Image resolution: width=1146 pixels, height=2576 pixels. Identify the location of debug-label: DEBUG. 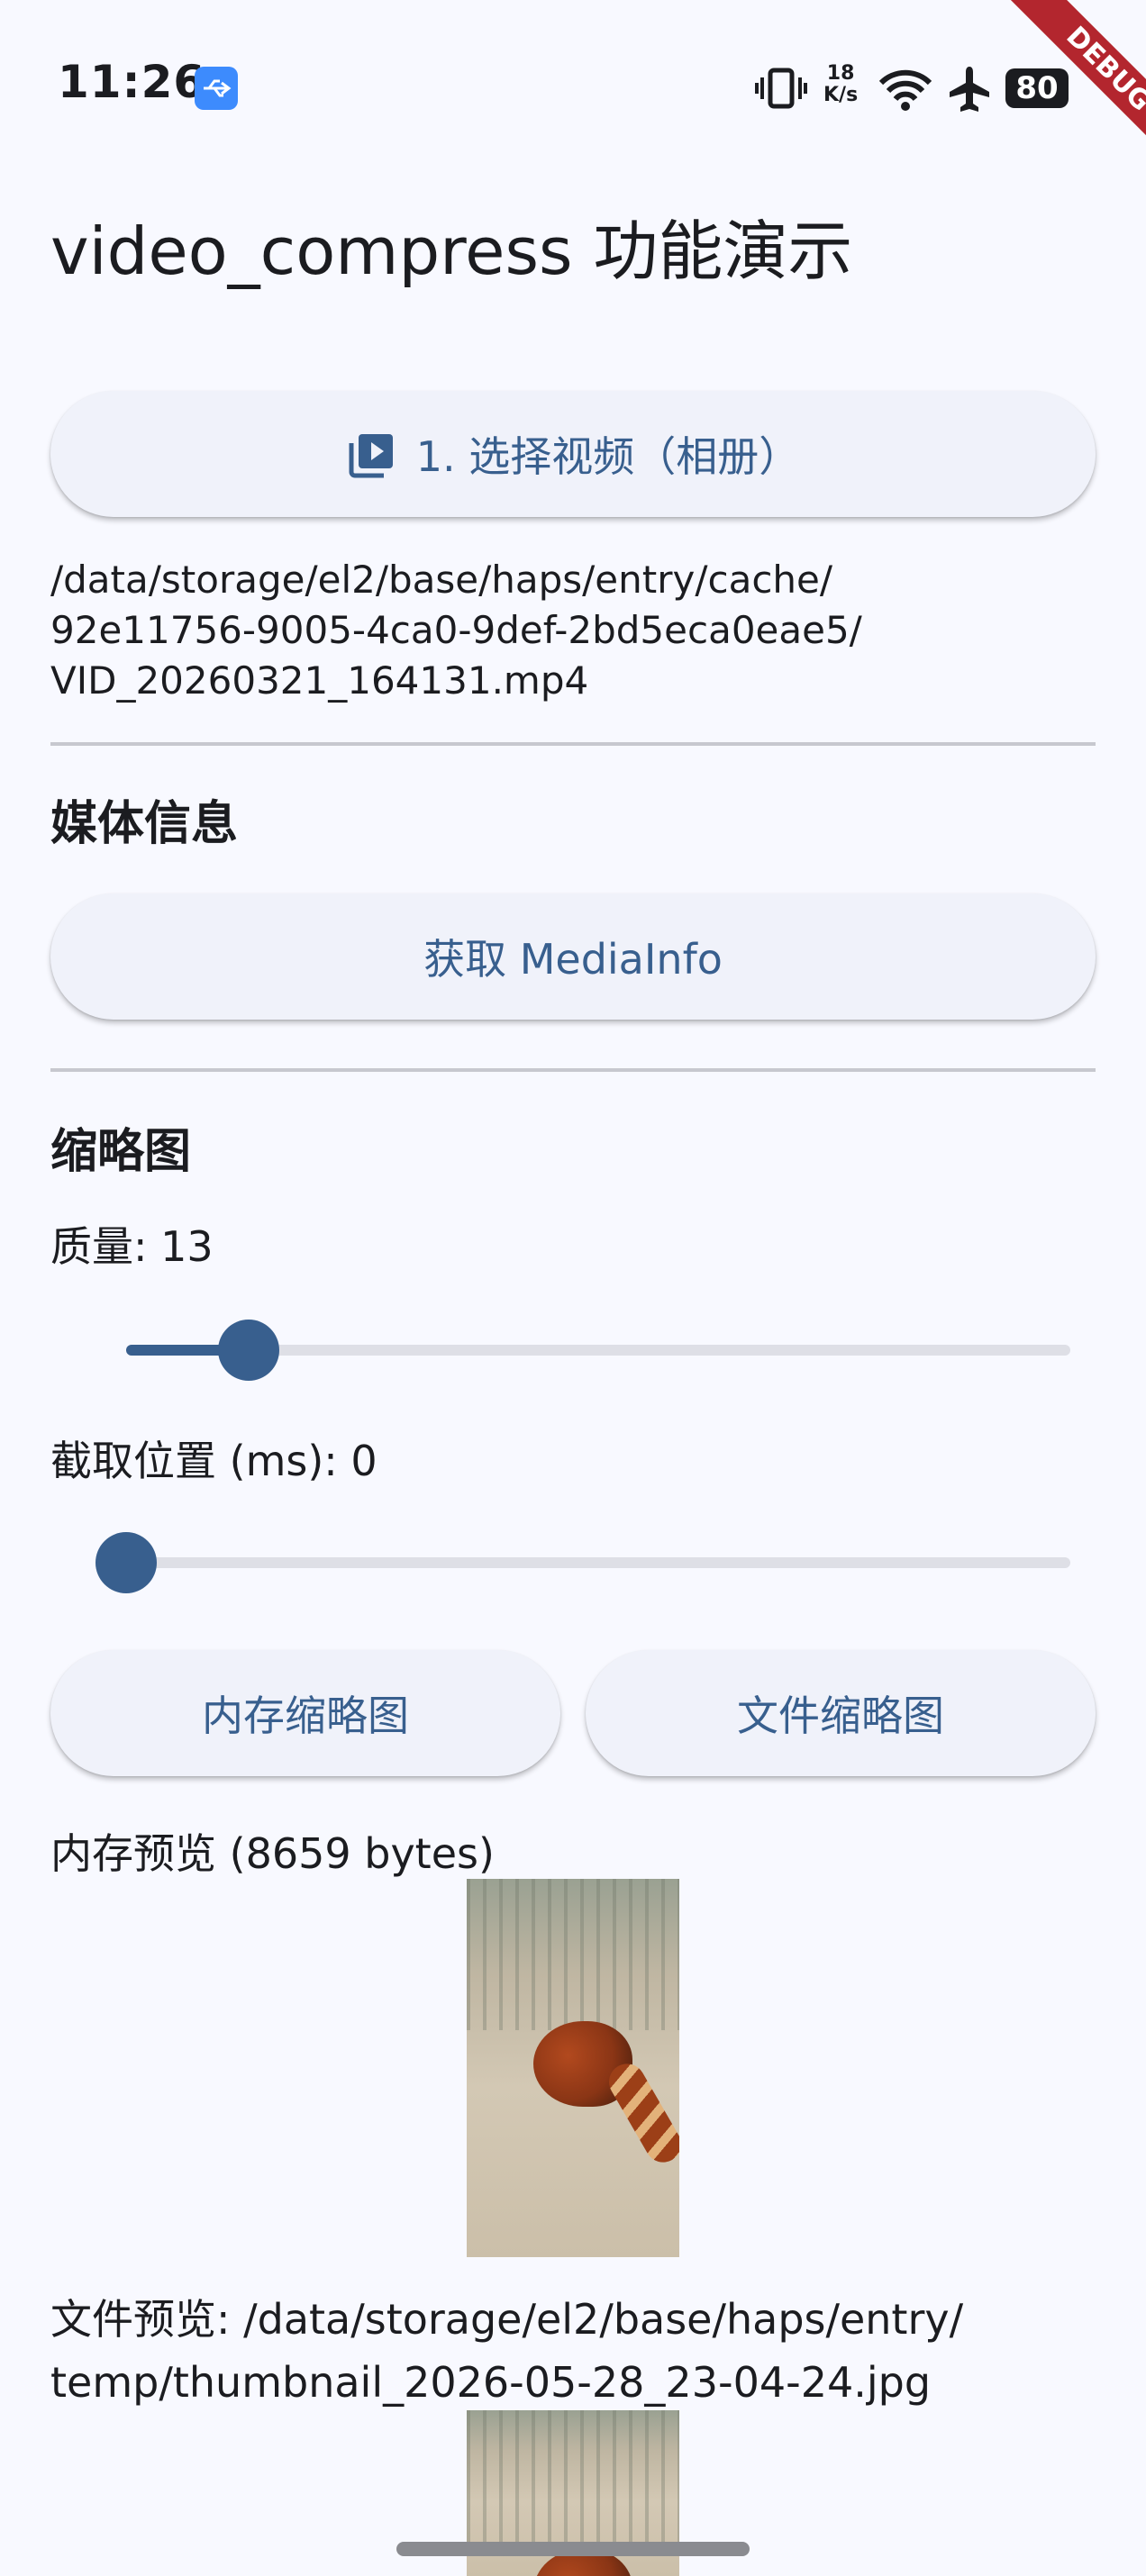
(1069, 93).